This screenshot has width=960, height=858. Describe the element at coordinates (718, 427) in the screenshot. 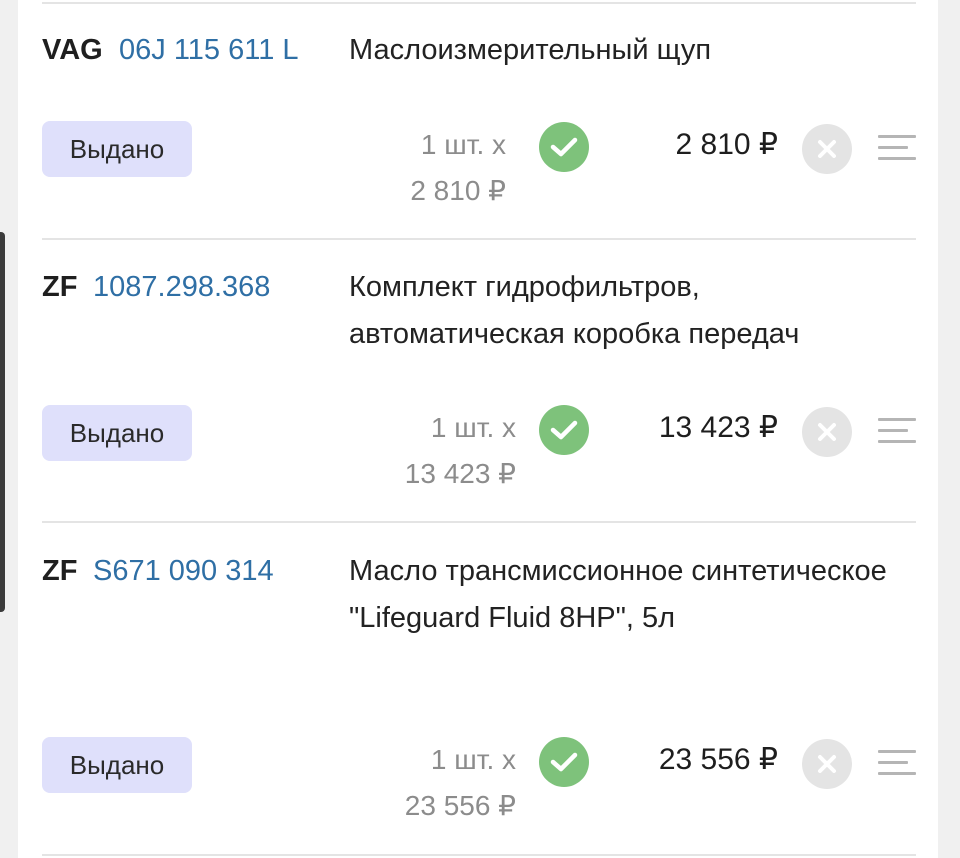

I see `item-total: 13 423 ₽` at that location.